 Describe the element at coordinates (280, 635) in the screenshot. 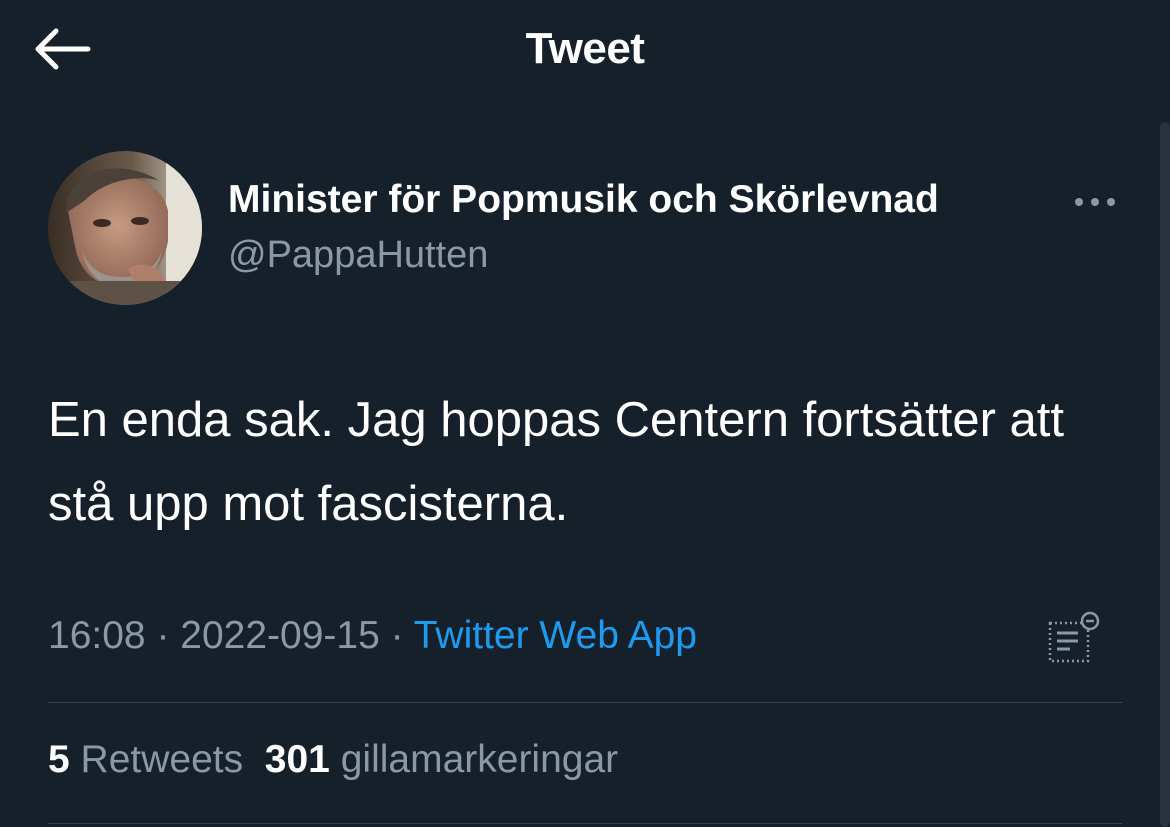

I see `tweet-date: 2022-09-15` at that location.